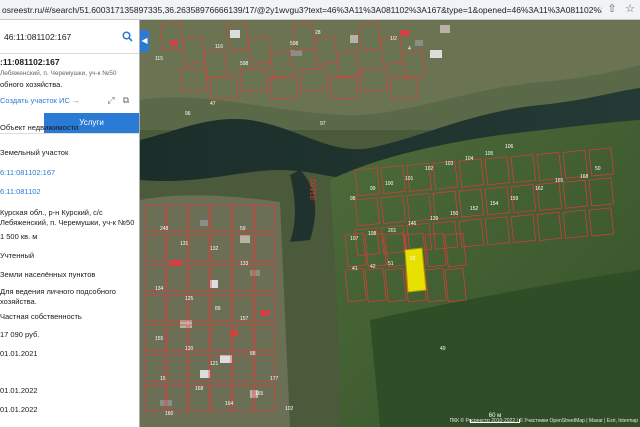  I want to click on parcel-number-label: 152, so click(474, 209).